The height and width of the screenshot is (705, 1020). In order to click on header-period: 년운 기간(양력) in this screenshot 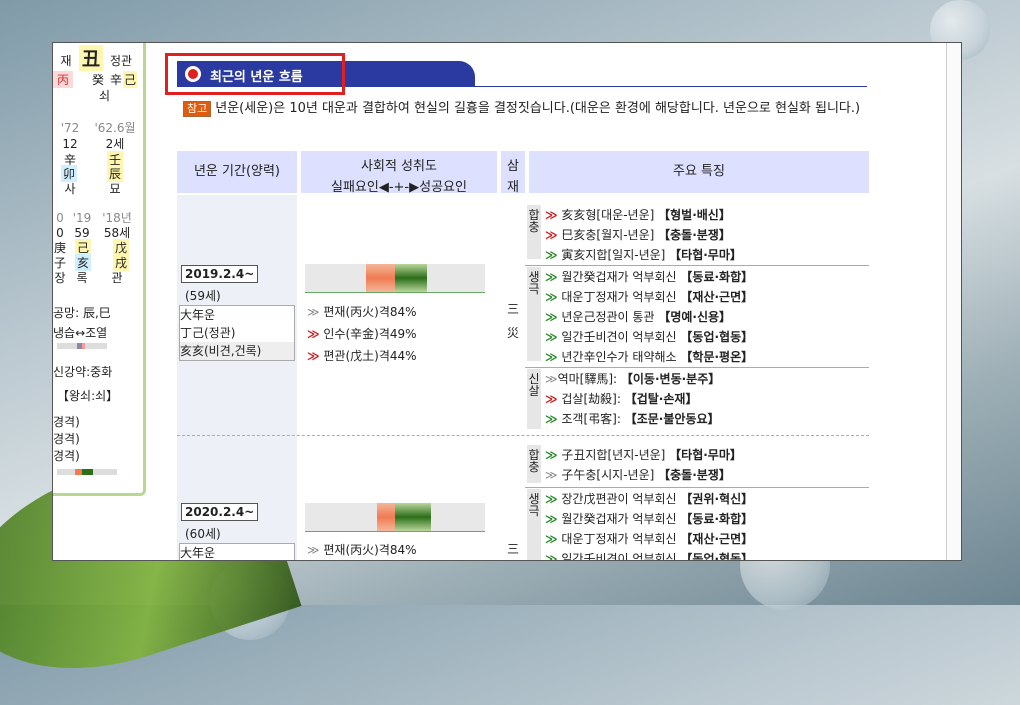, I will do `click(237, 172)`.